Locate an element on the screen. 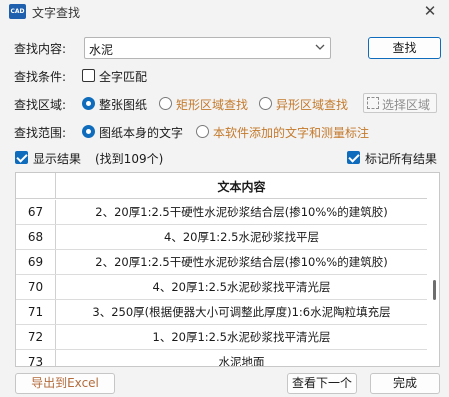 The width and height of the screenshot is (449, 397). row-index: 69 is located at coordinates (36, 262).